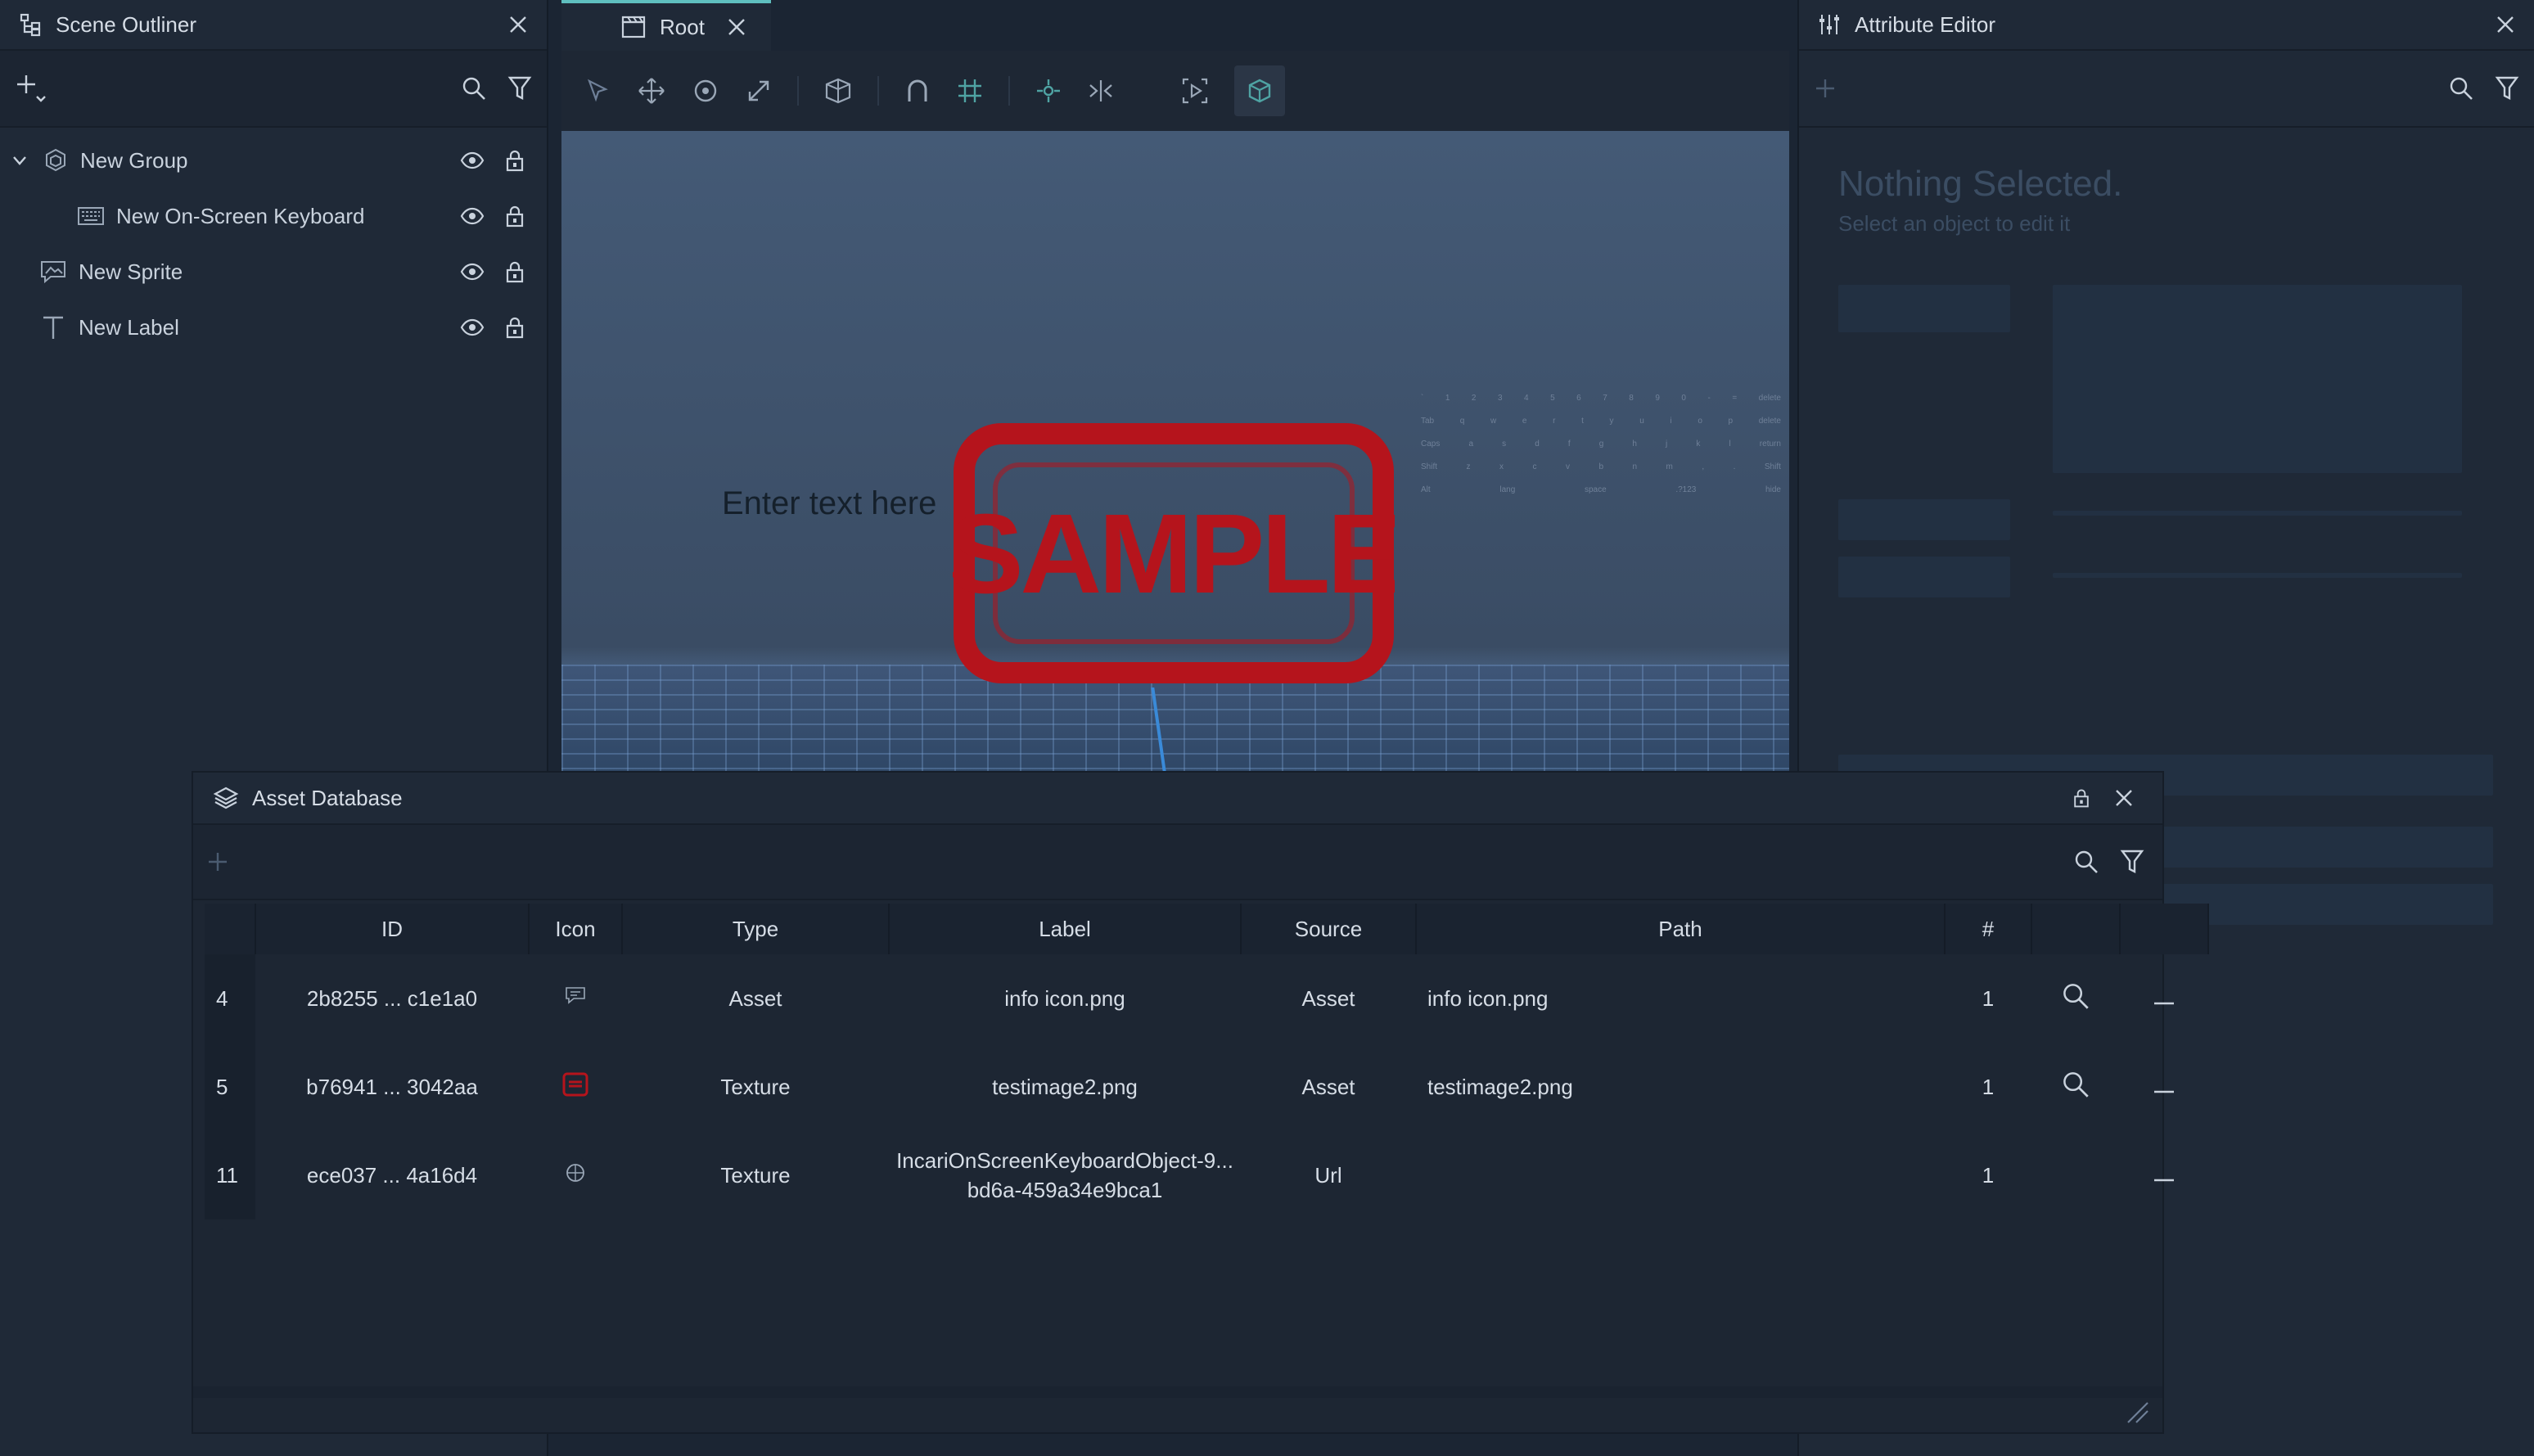 The height and width of the screenshot is (1456, 2534). I want to click on keyboard-key: s, so click(1504, 444).